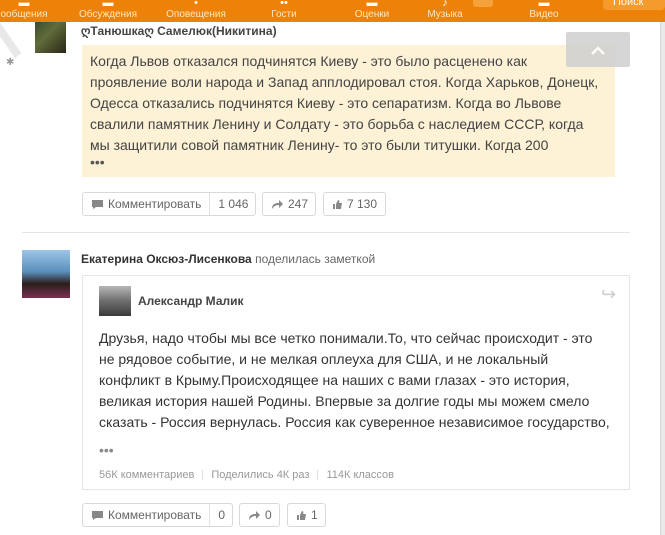  Describe the element at coordinates (372, 4) in the screenshot. I see `ratings-icon: ▬` at that location.